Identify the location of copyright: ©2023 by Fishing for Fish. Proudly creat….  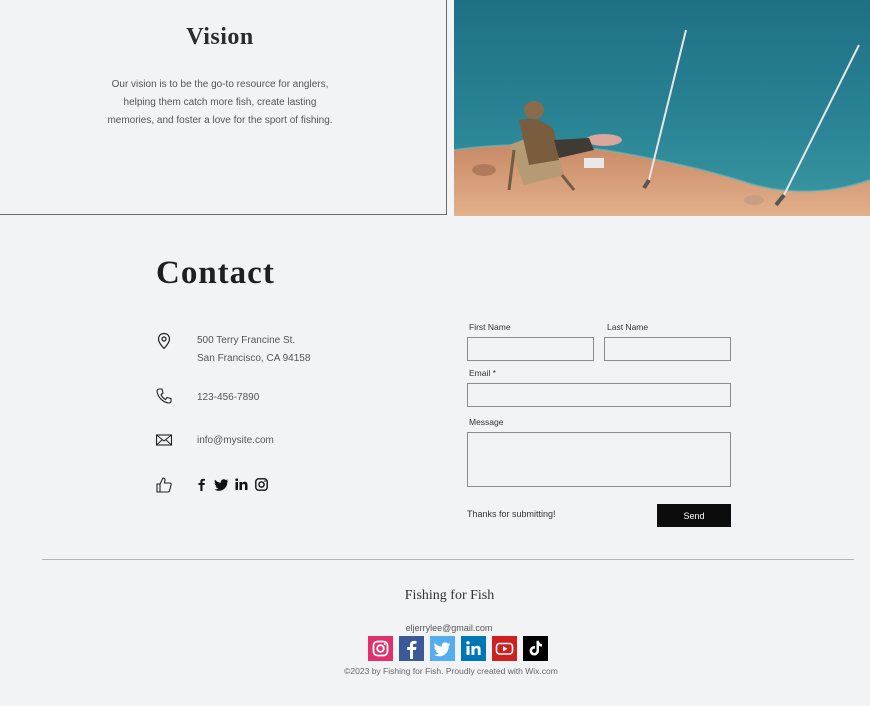
(451, 671).